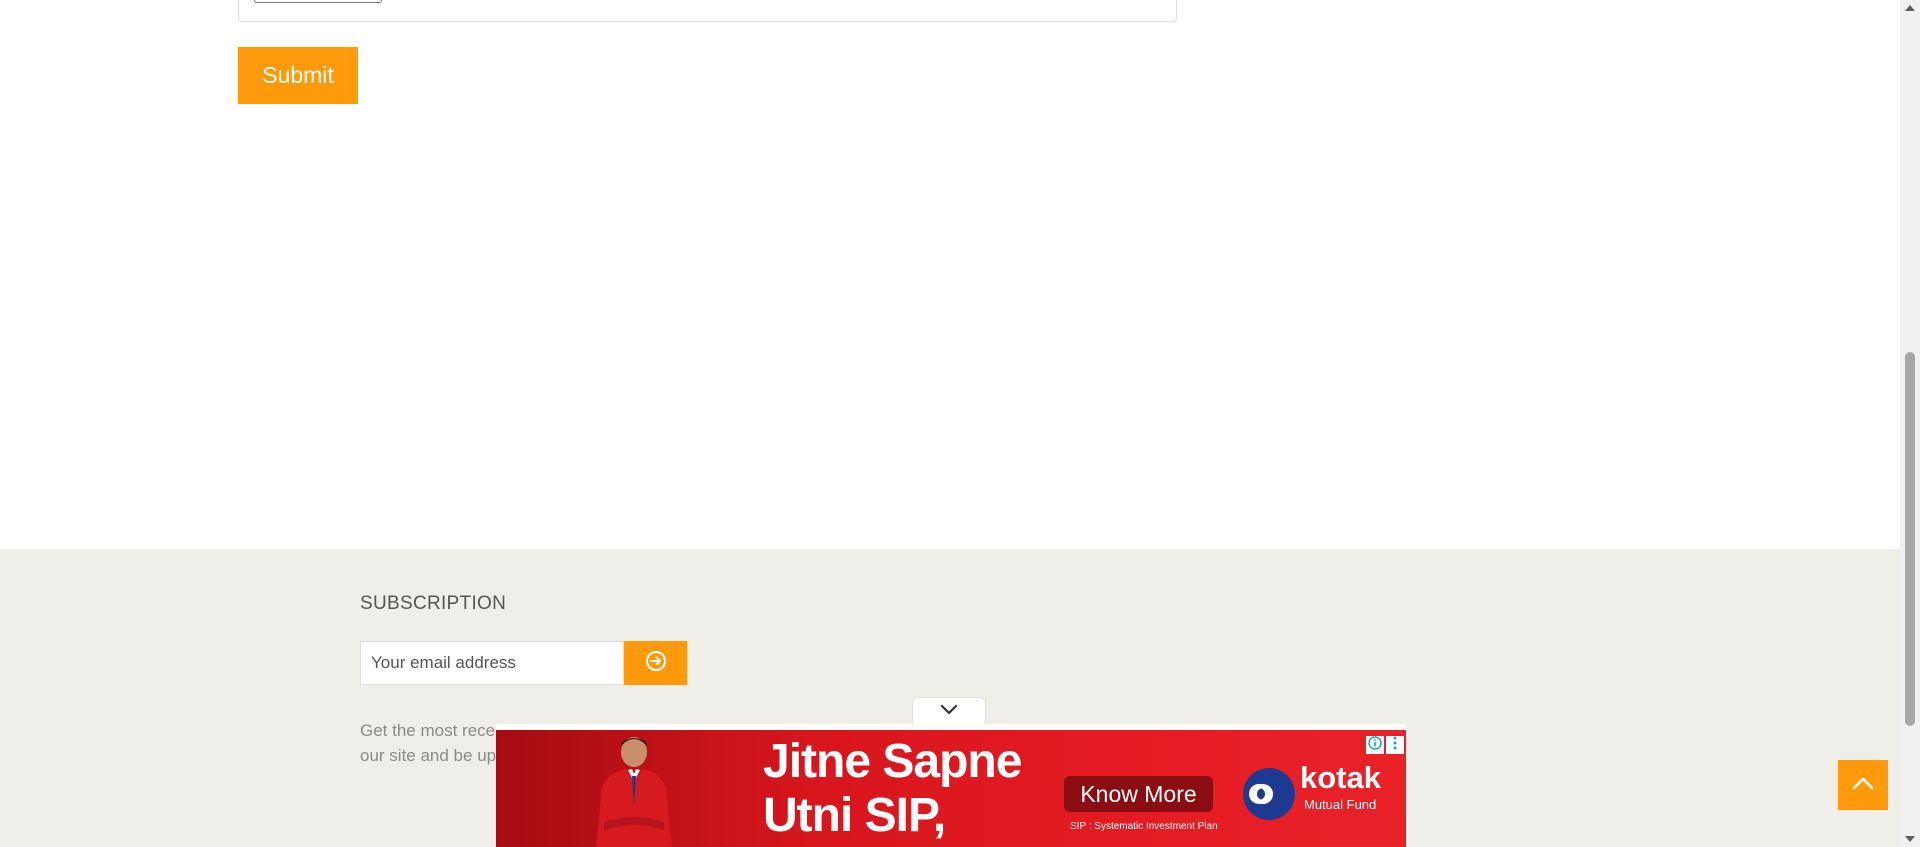 This screenshot has height=847, width=1920. I want to click on page-scrollbar, so click(1910, 423).